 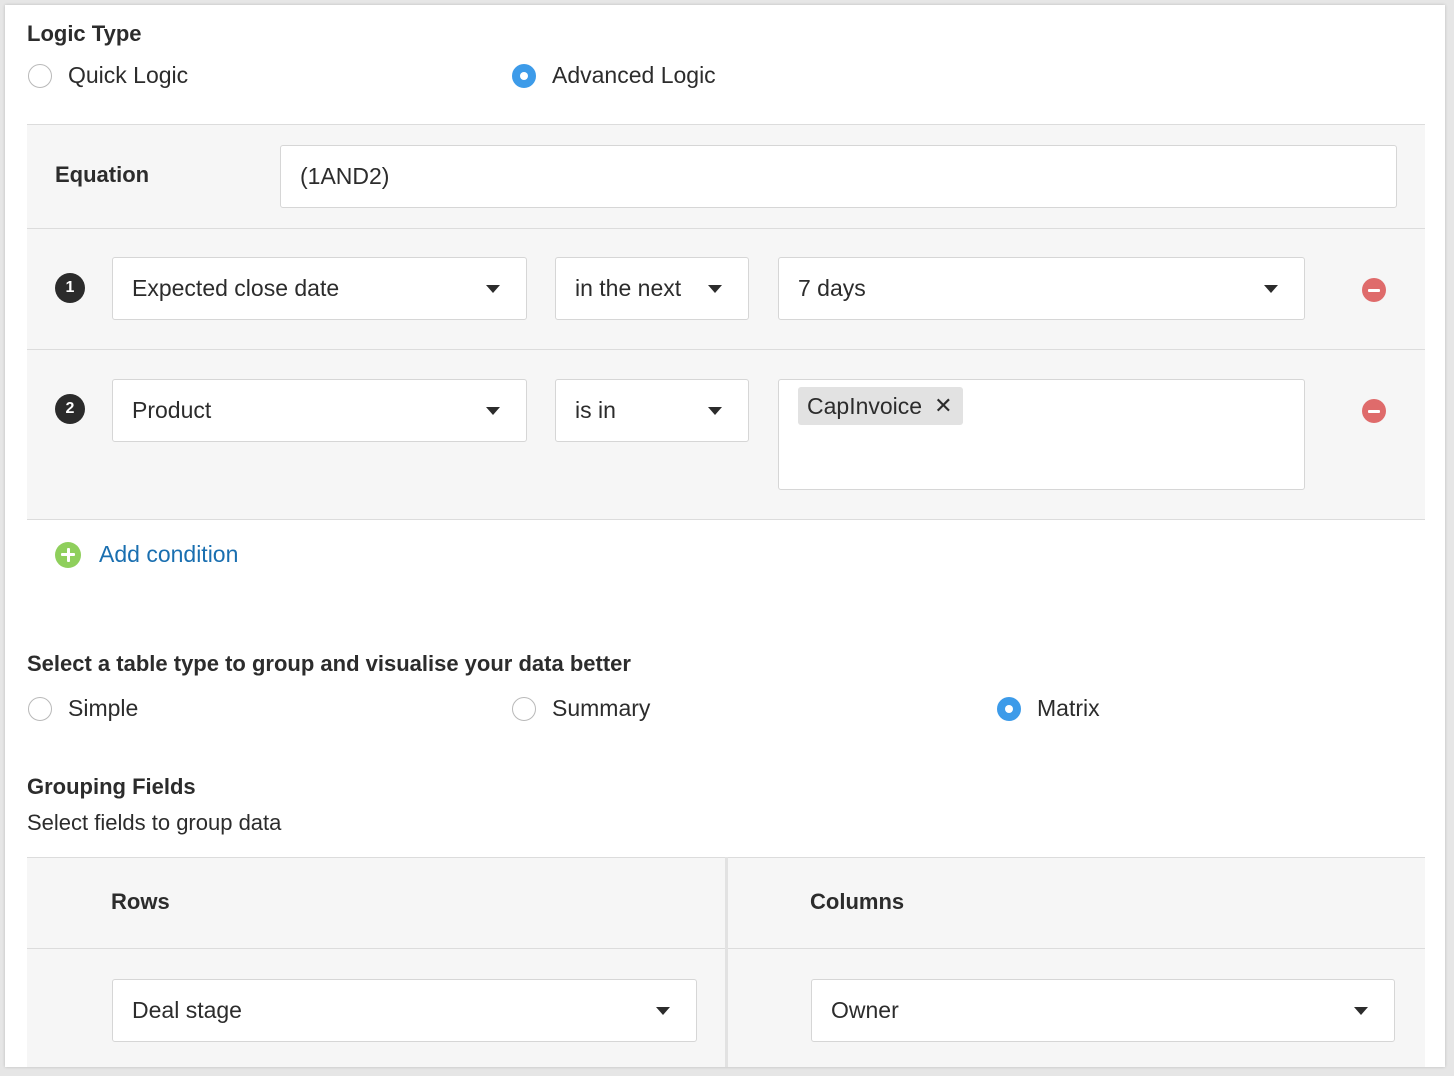 I want to click on simple-radio: Simple, so click(x=83, y=708).